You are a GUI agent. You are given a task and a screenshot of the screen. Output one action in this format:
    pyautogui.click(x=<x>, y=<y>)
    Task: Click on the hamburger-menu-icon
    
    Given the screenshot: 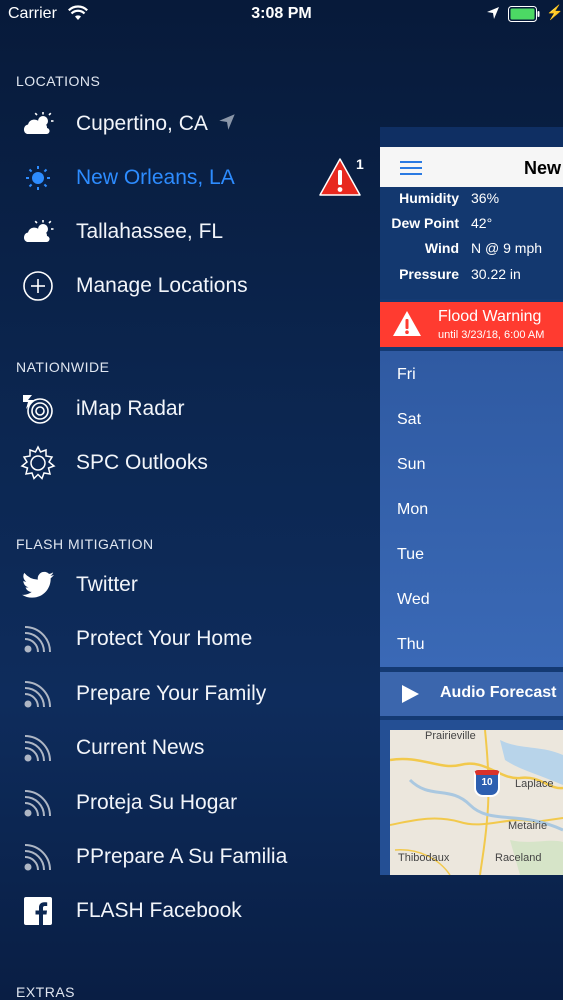 What is the action you would take?
    pyautogui.click(x=411, y=170)
    